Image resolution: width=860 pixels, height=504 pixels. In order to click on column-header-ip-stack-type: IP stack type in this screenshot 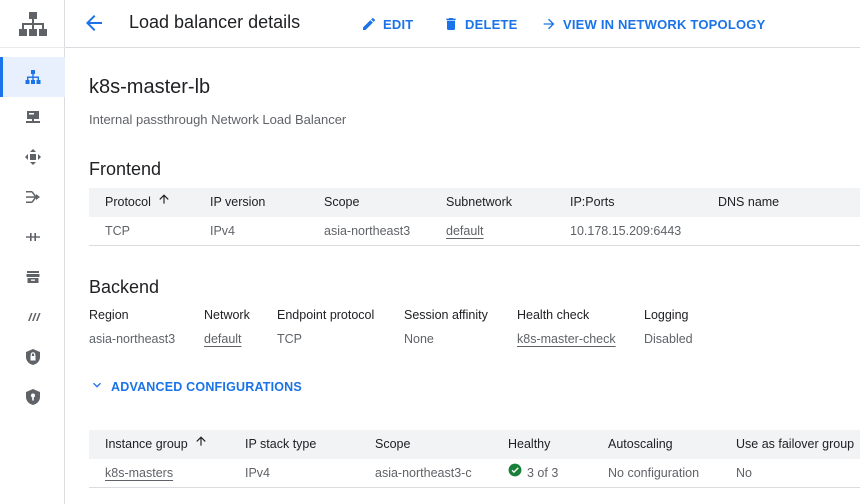, I will do `click(280, 444)`.